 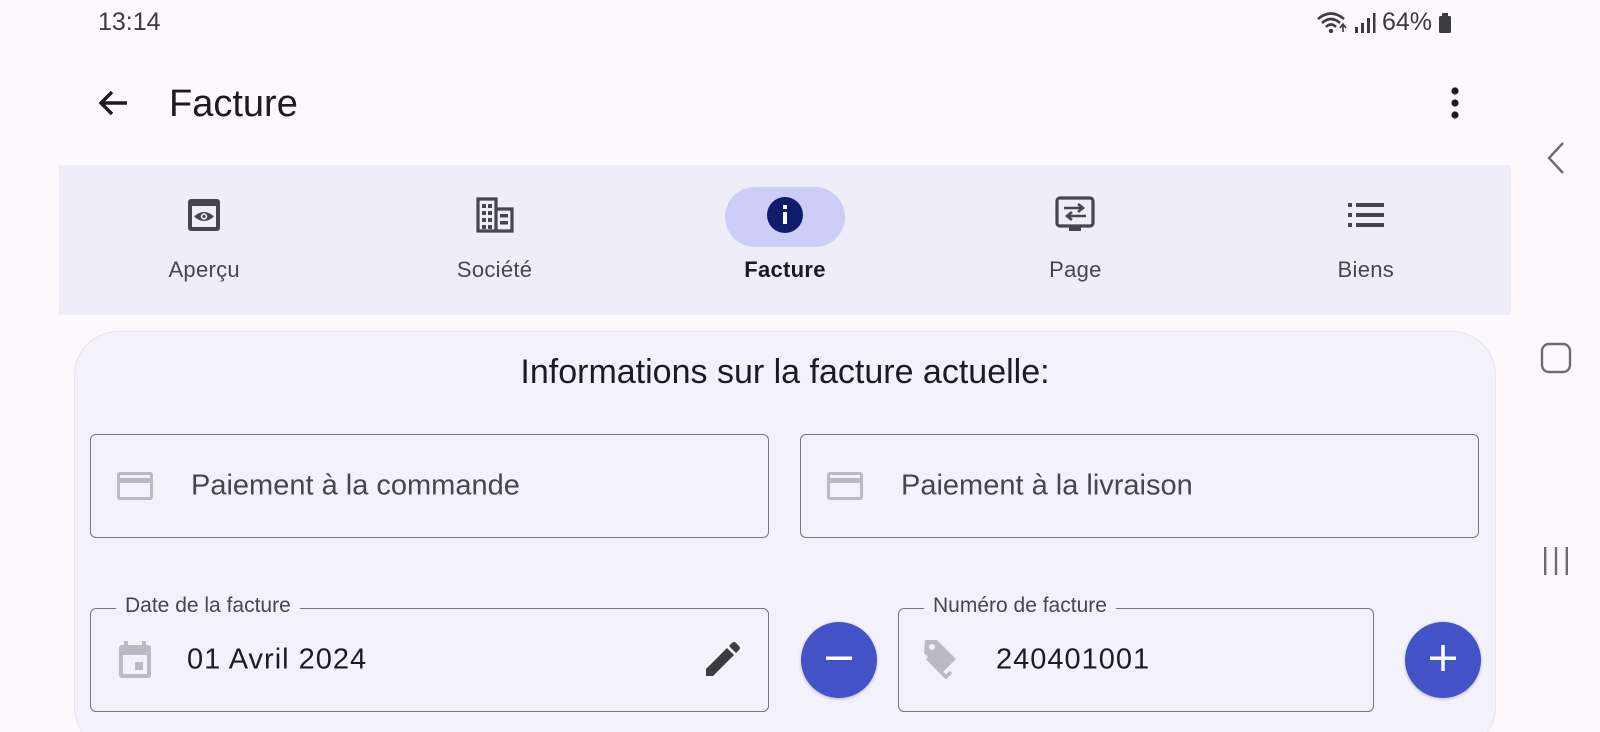 I want to click on tab-apercu: Aperçu, so click(x=204, y=240).